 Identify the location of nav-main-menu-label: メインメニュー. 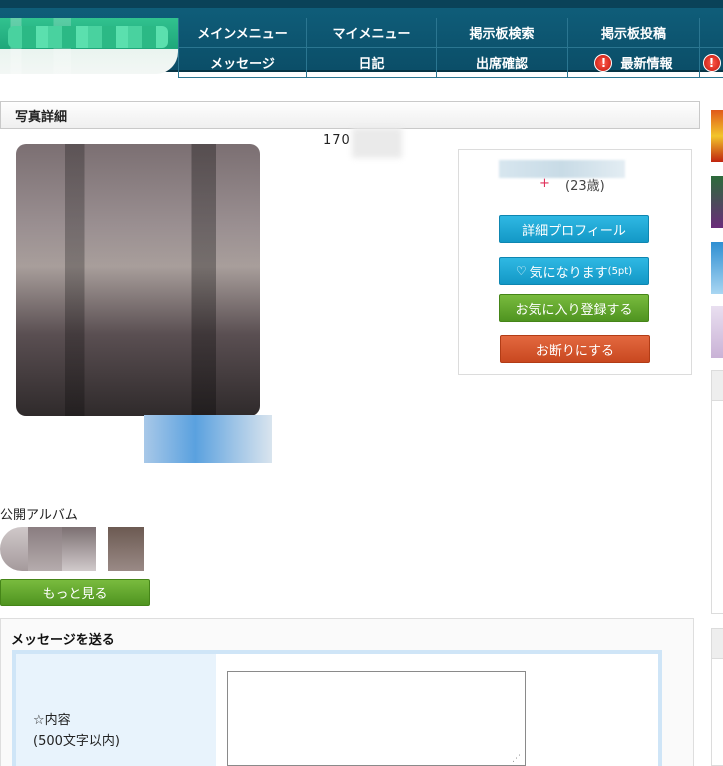
(242, 34).